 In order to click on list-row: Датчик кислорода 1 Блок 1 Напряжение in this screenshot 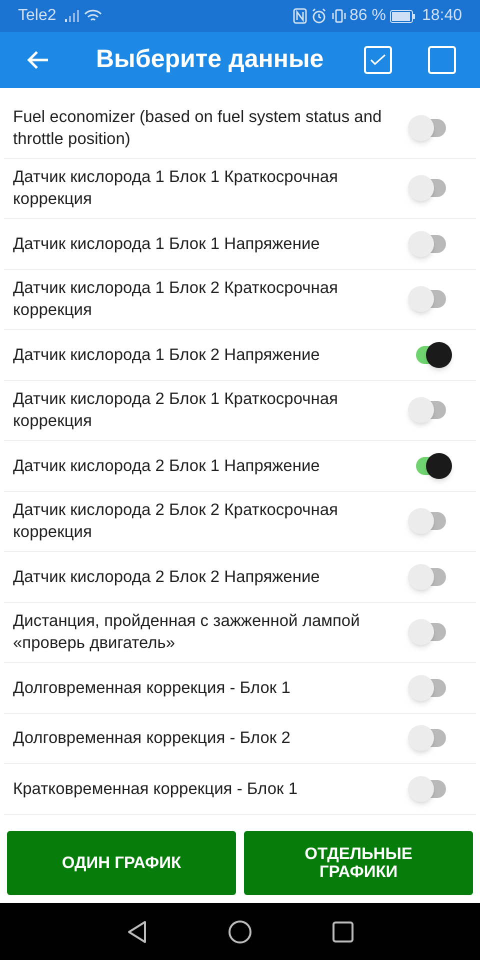, I will do `click(240, 244)`.